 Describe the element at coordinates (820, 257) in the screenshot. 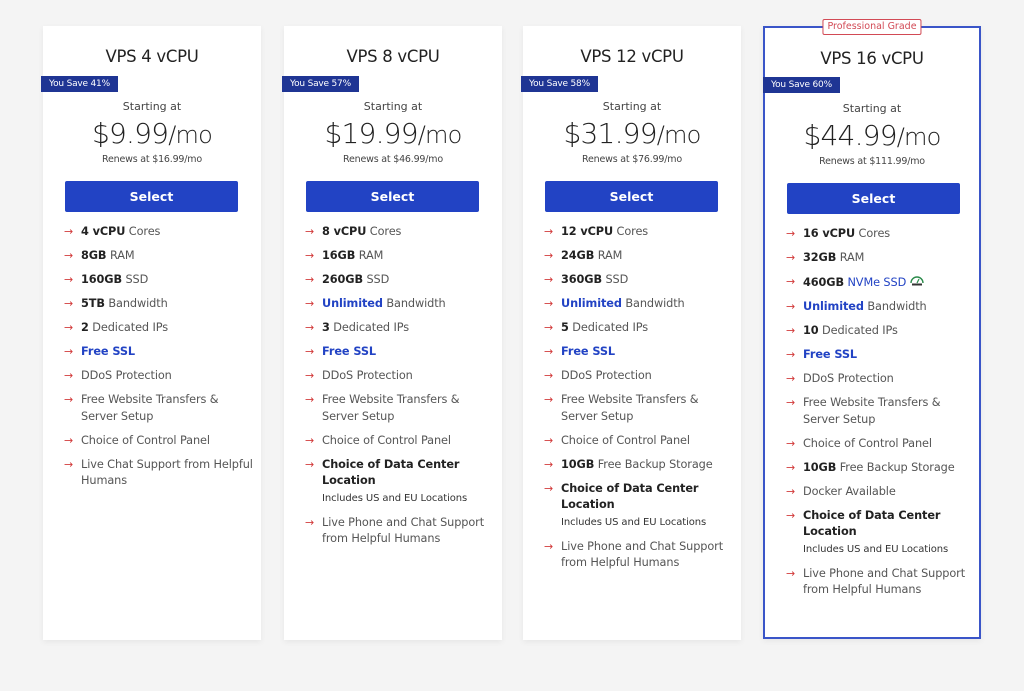

I see `feature-value: 32GB` at that location.